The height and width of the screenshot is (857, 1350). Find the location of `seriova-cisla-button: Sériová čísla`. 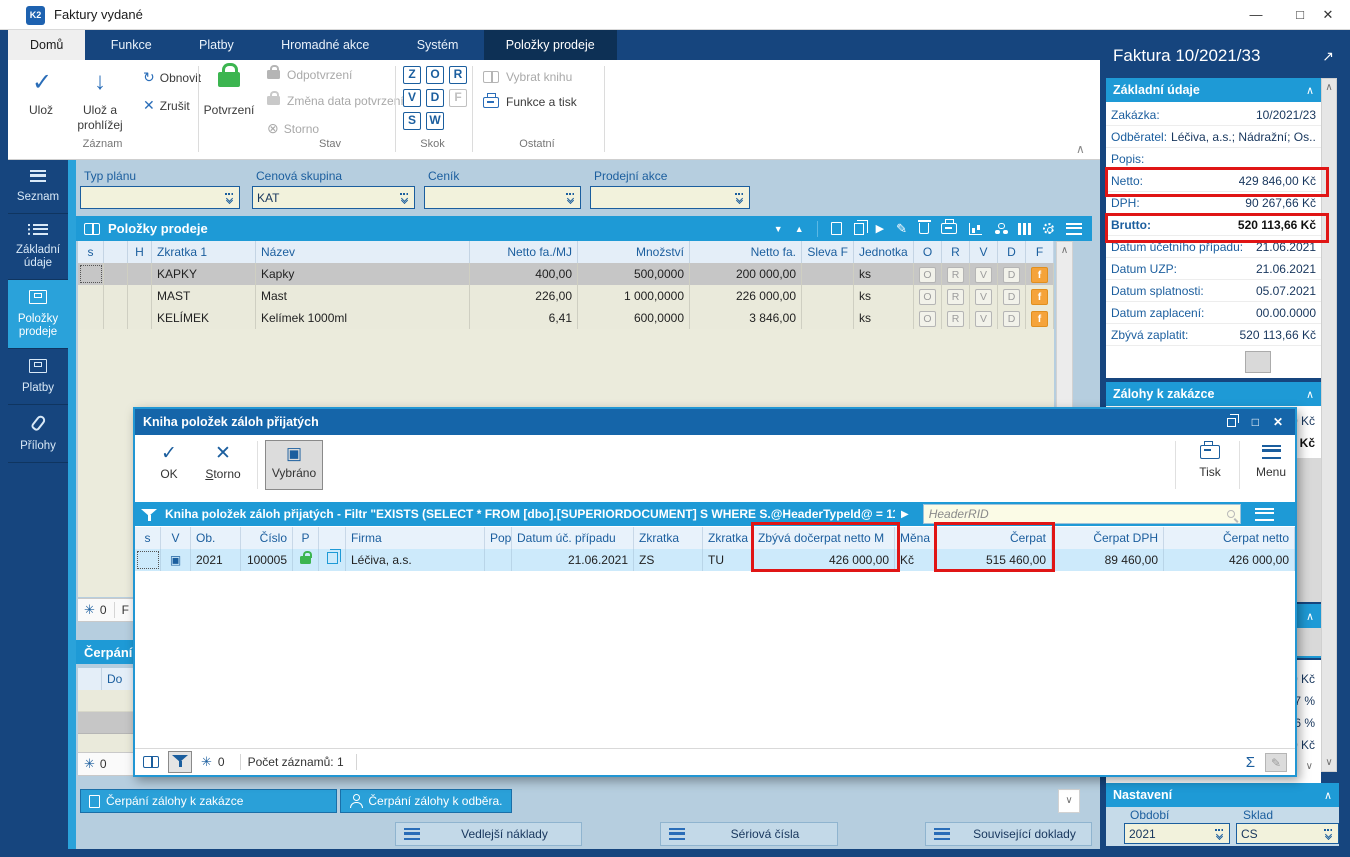

seriova-cisla-button: Sériová čísla is located at coordinates (749, 834).